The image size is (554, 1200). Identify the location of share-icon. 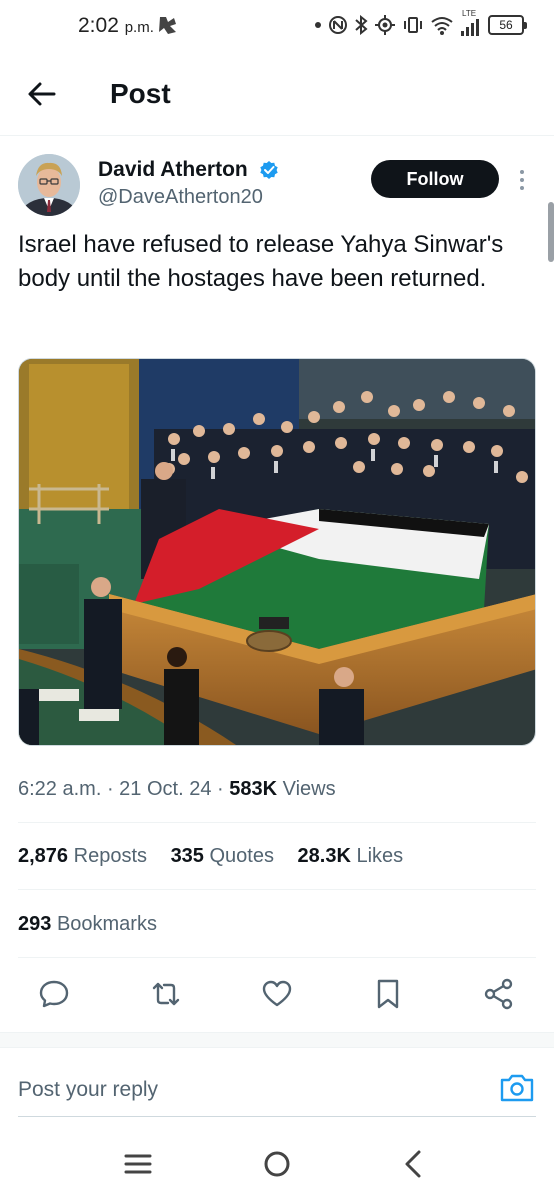
(499, 994).